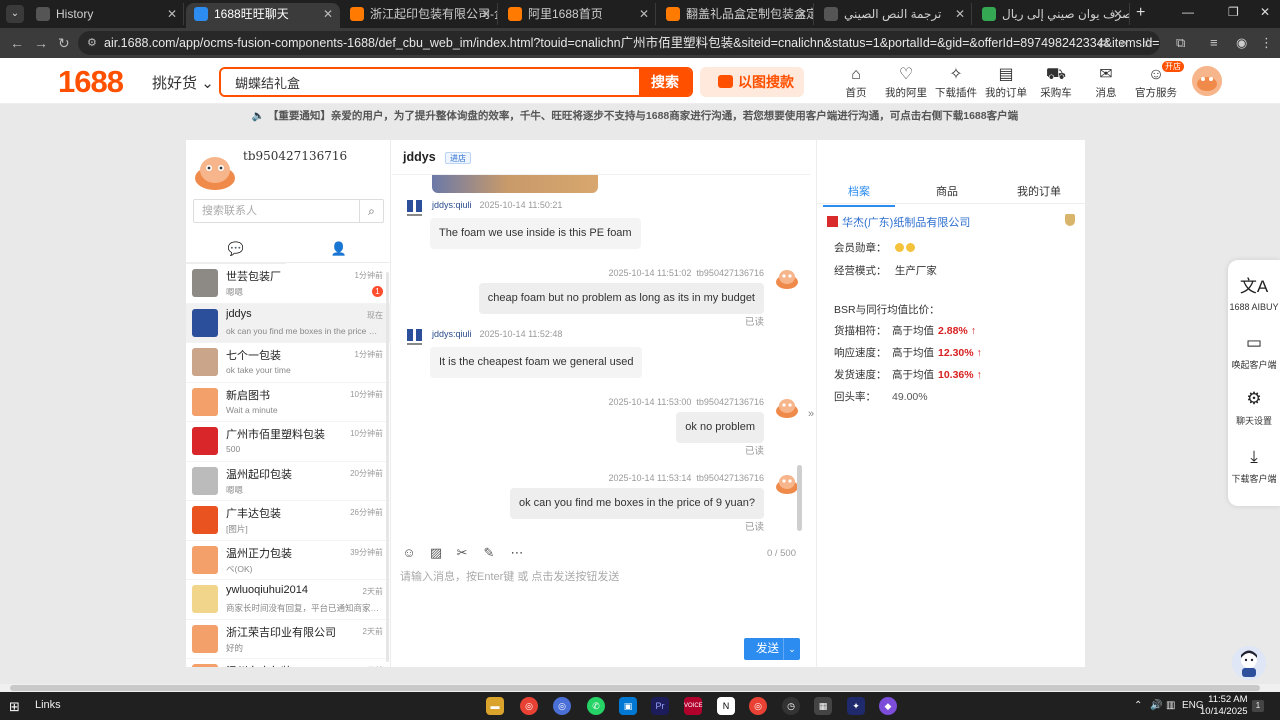  What do you see at coordinates (856, 706) in the screenshot?
I see `app-icon: ✦` at bounding box center [856, 706].